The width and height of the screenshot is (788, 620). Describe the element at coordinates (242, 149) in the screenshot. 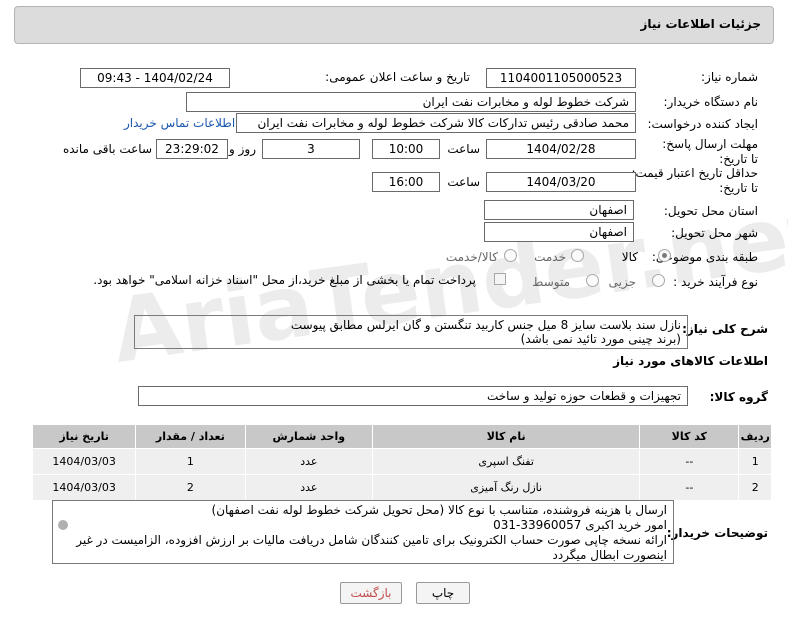

I see `days-label: روز و` at that location.